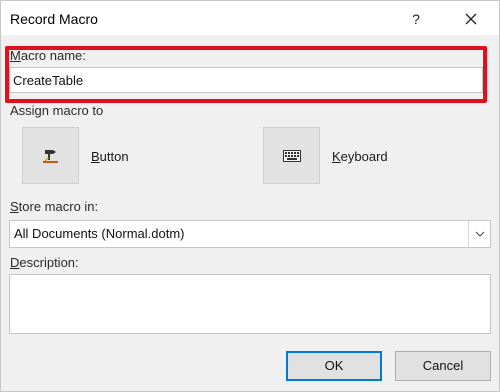 This screenshot has height=392, width=500. I want to click on macro-name-input: CreateTable, so click(246, 80).